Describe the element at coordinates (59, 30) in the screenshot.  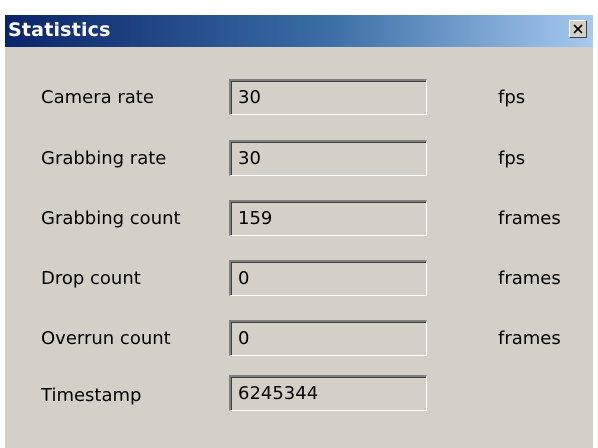
I see `dialog-title: Statistics` at that location.